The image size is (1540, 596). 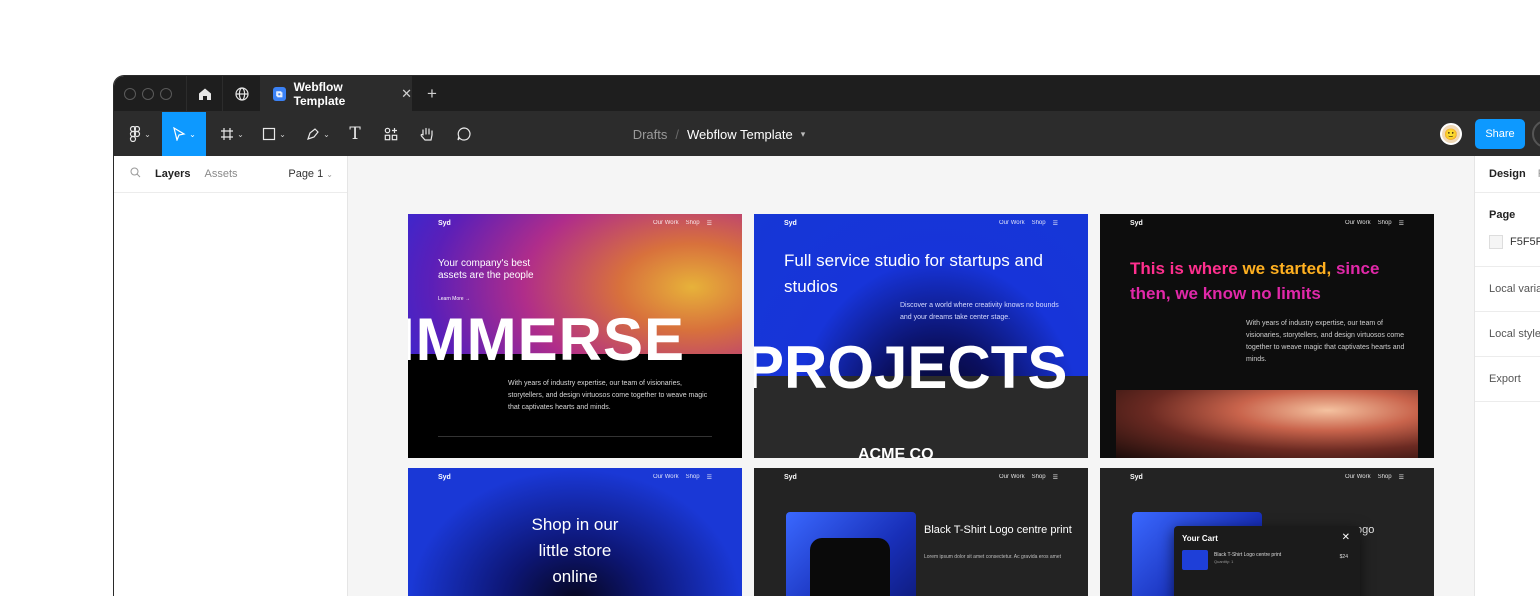 What do you see at coordinates (827, 94) in the screenshot?
I see `tab-bar: ⧉ Webflow Template ✕ +` at bounding box center [827, 94].